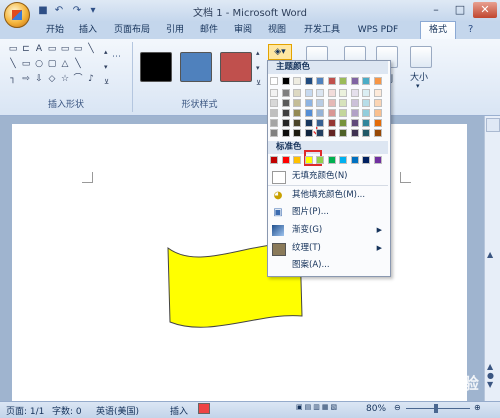 Image resolution: width=500 pixels, height=418 pixels. What do you see at coordinates (460, 10) in the screenshot?
I see `maximize-button: □` at bounding box center [460, 10].